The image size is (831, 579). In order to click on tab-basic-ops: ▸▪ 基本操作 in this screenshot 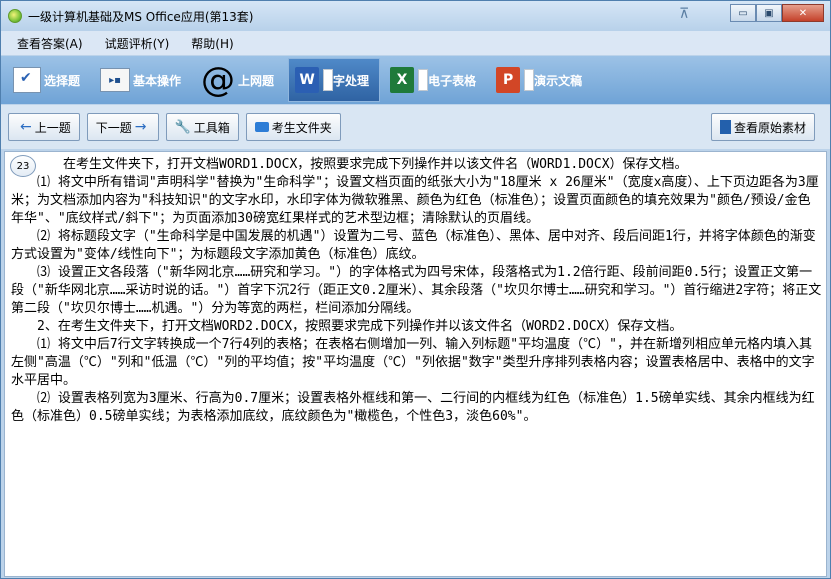, I will do `click(142, 80)`.